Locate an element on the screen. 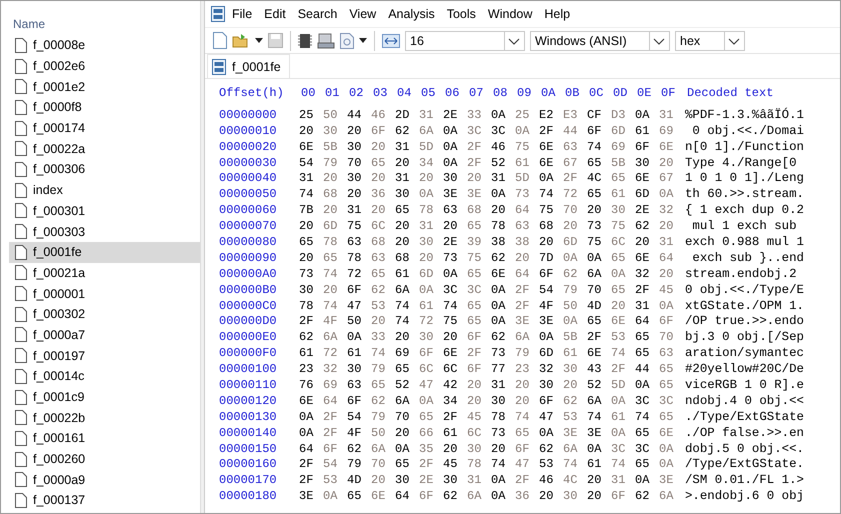  file-list-item: f_0001e2 is located at coordinates (104, 87).